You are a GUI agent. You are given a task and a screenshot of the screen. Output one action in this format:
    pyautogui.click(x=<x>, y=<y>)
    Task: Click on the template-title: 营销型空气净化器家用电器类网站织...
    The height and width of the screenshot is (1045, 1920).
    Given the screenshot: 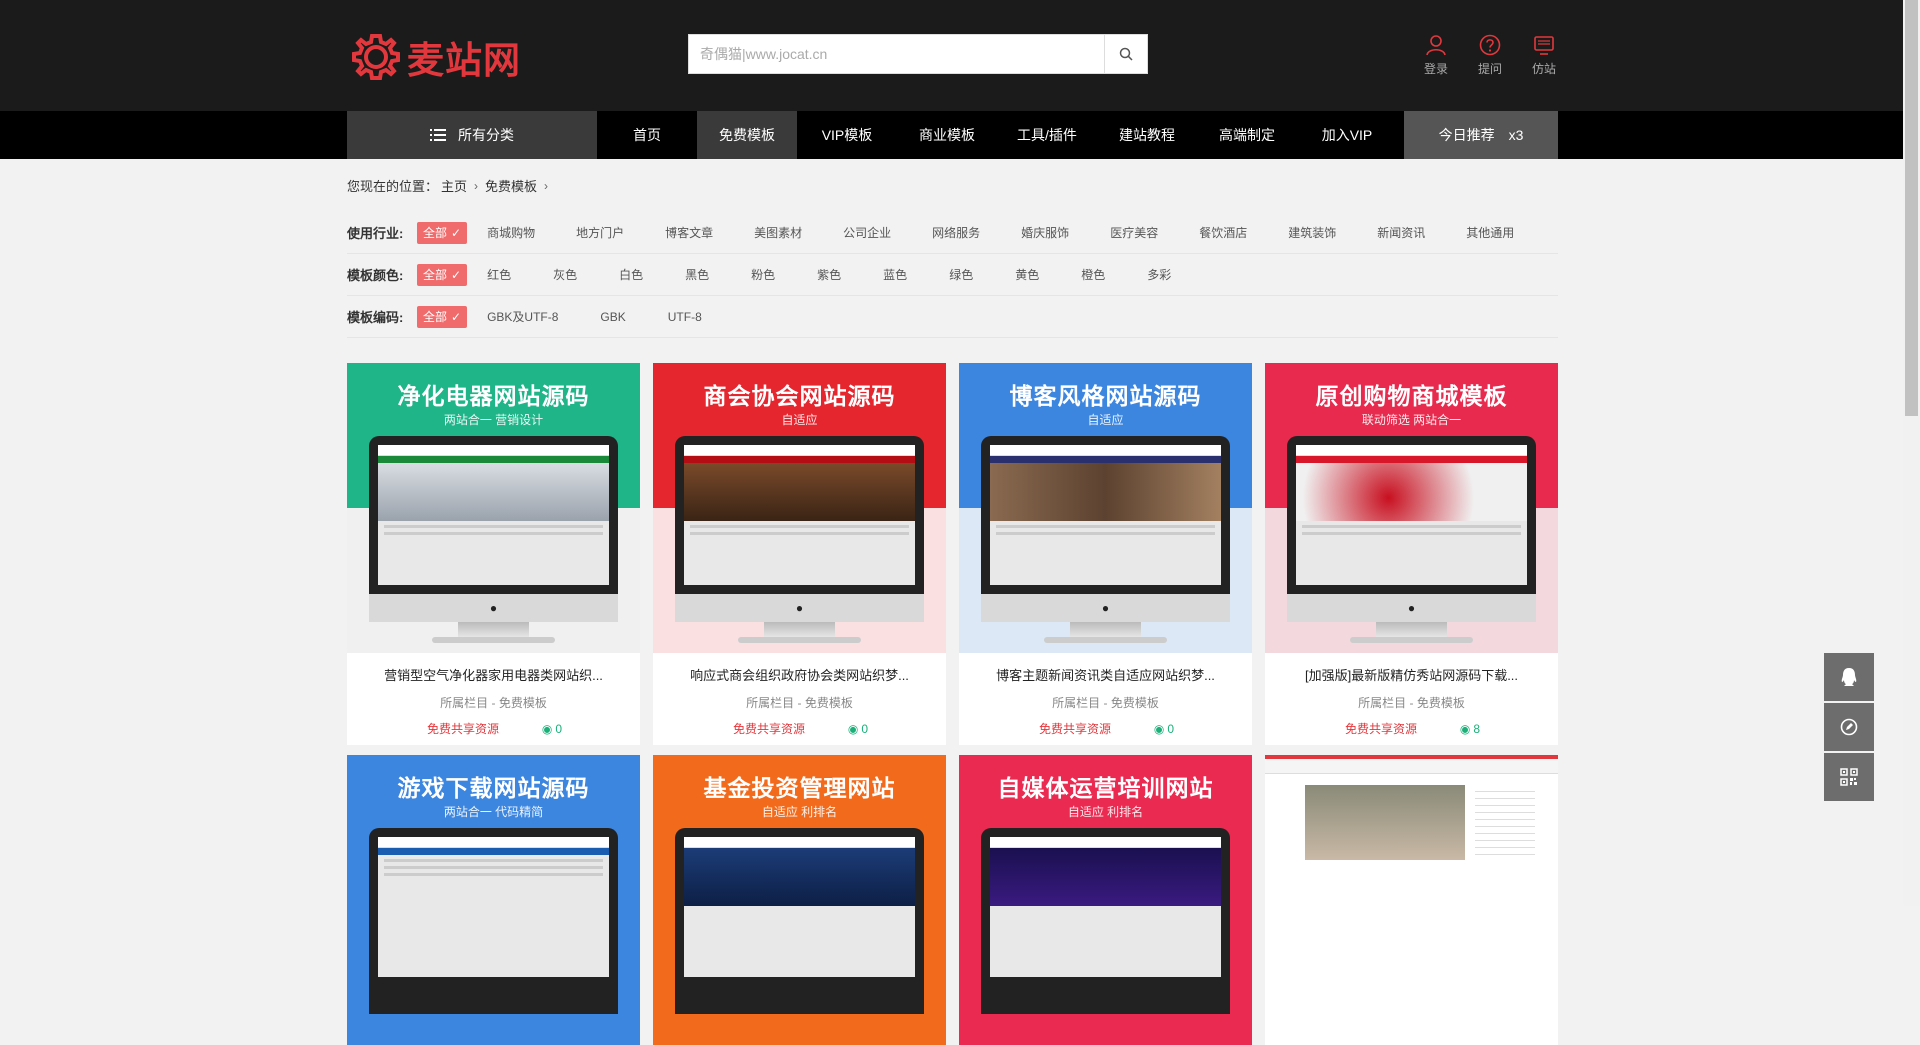 What is the action you would take?
    pyautogui.click(x=493, y=674)
    